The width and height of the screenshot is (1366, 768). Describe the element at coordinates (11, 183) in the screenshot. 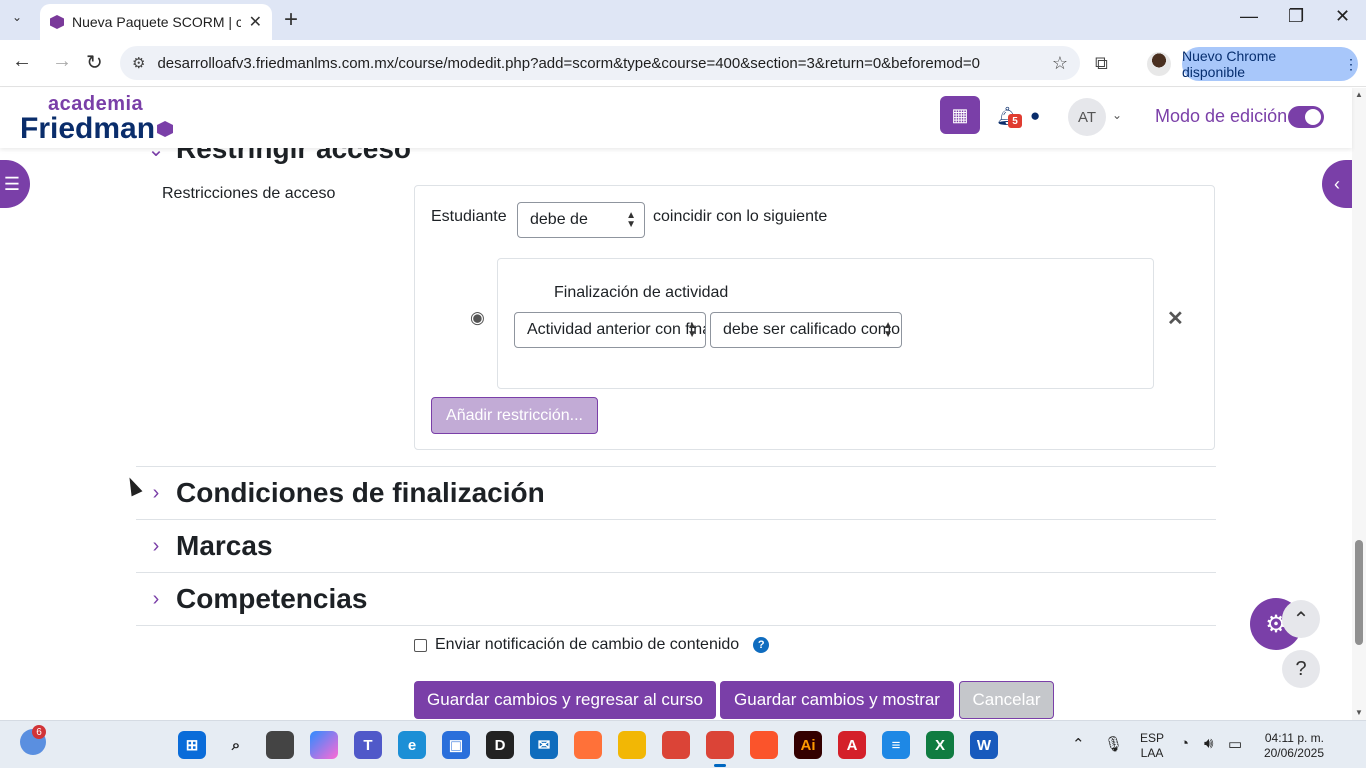

I see `list-icon: ☰` at that location.